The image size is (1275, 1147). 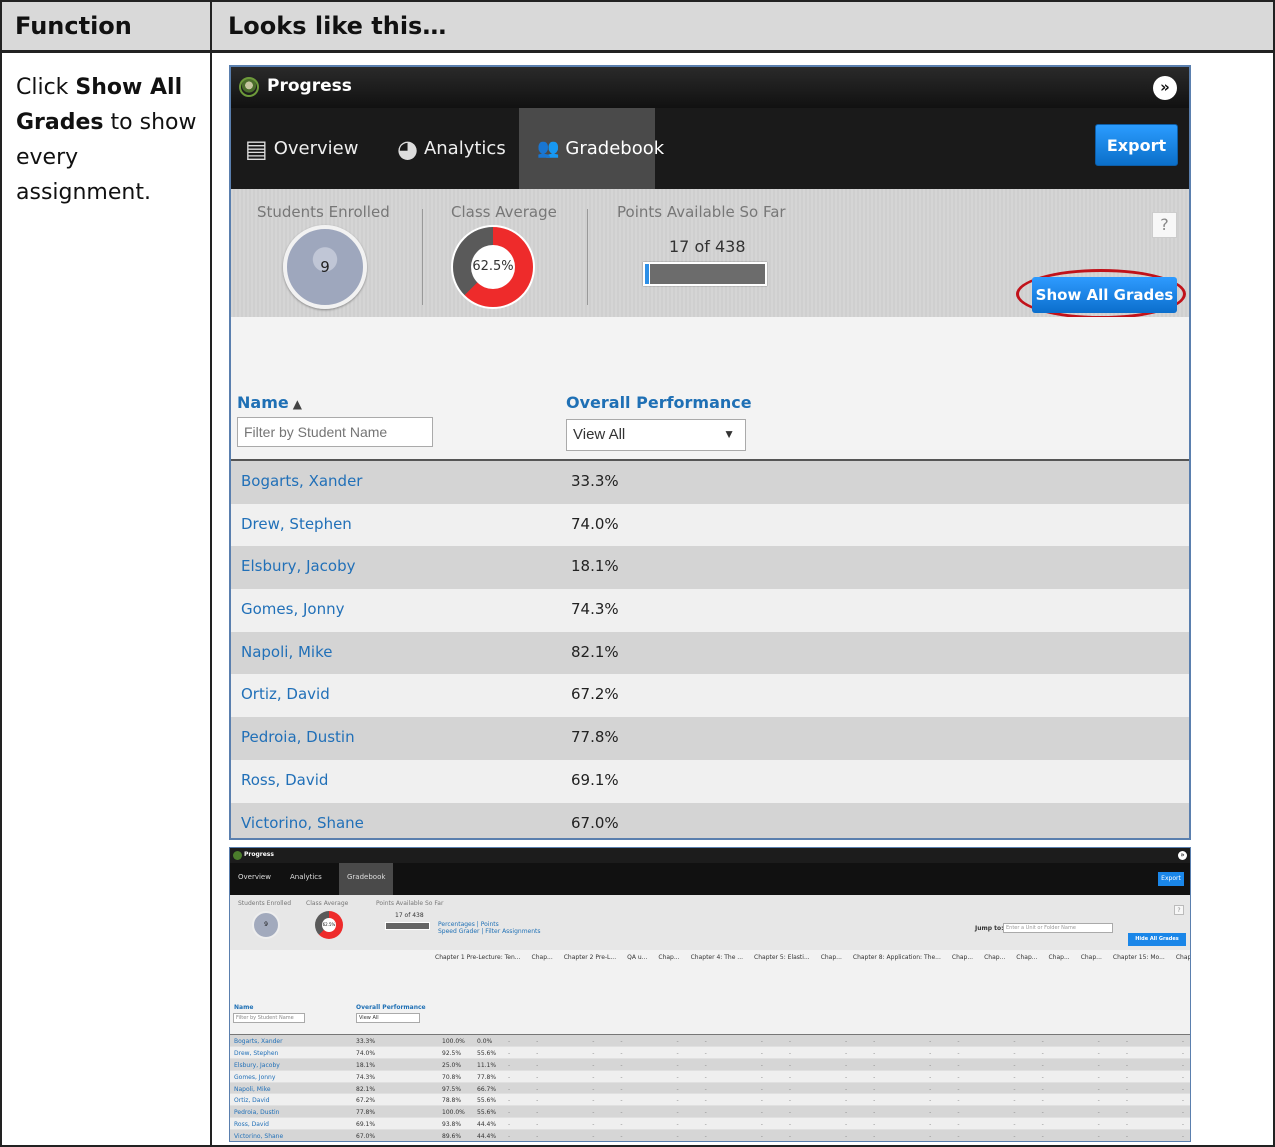 What do you see at coordinates (452, 1053) in the screenshot?
I see `mini-grade-cell: 92.5%` at bounding box center [452, 1053].